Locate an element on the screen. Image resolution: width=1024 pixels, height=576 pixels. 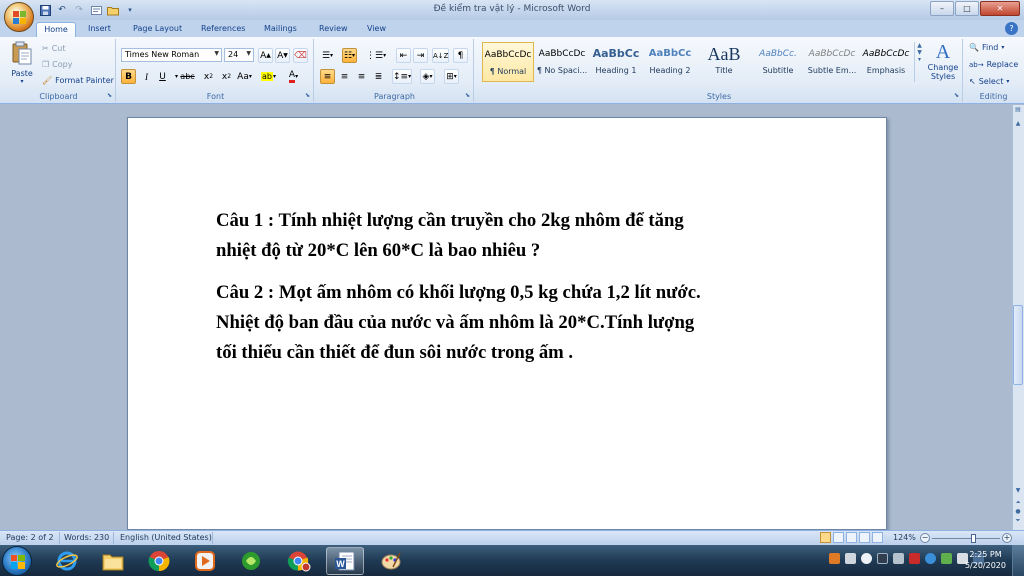
maximize-button: □ is located at coordinates (967, 8).